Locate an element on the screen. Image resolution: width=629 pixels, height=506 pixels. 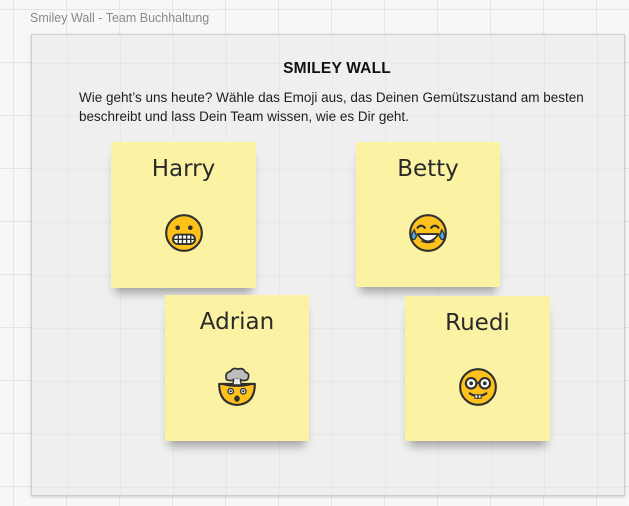
sticky-note-adrian: Adrian is located at coordinates (237, 368).